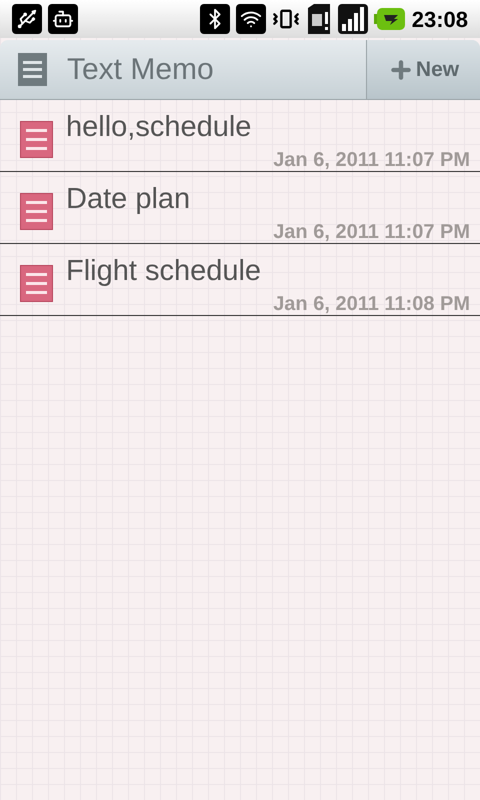 The width and height of the screenshot is (480, 800). I want to click on battery-icon, so click(390, 19).